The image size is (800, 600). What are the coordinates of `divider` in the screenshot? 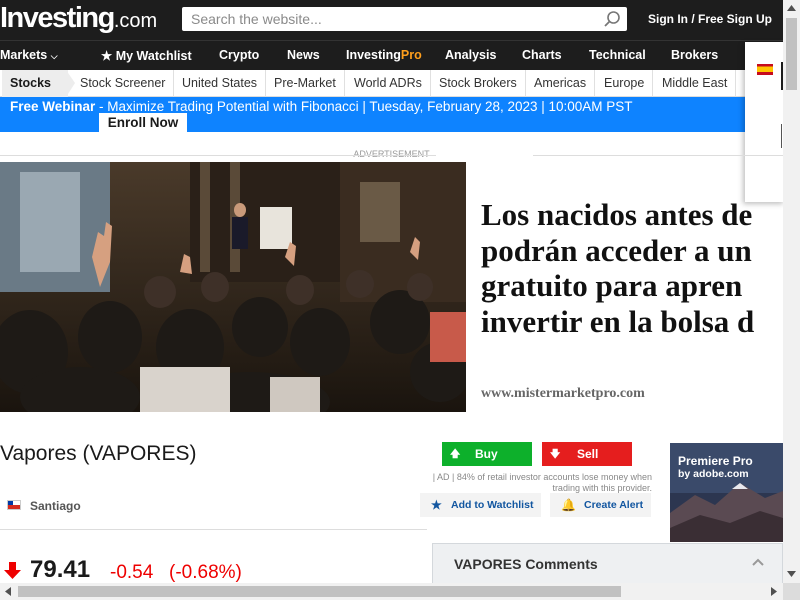 It's located at (213, 529).